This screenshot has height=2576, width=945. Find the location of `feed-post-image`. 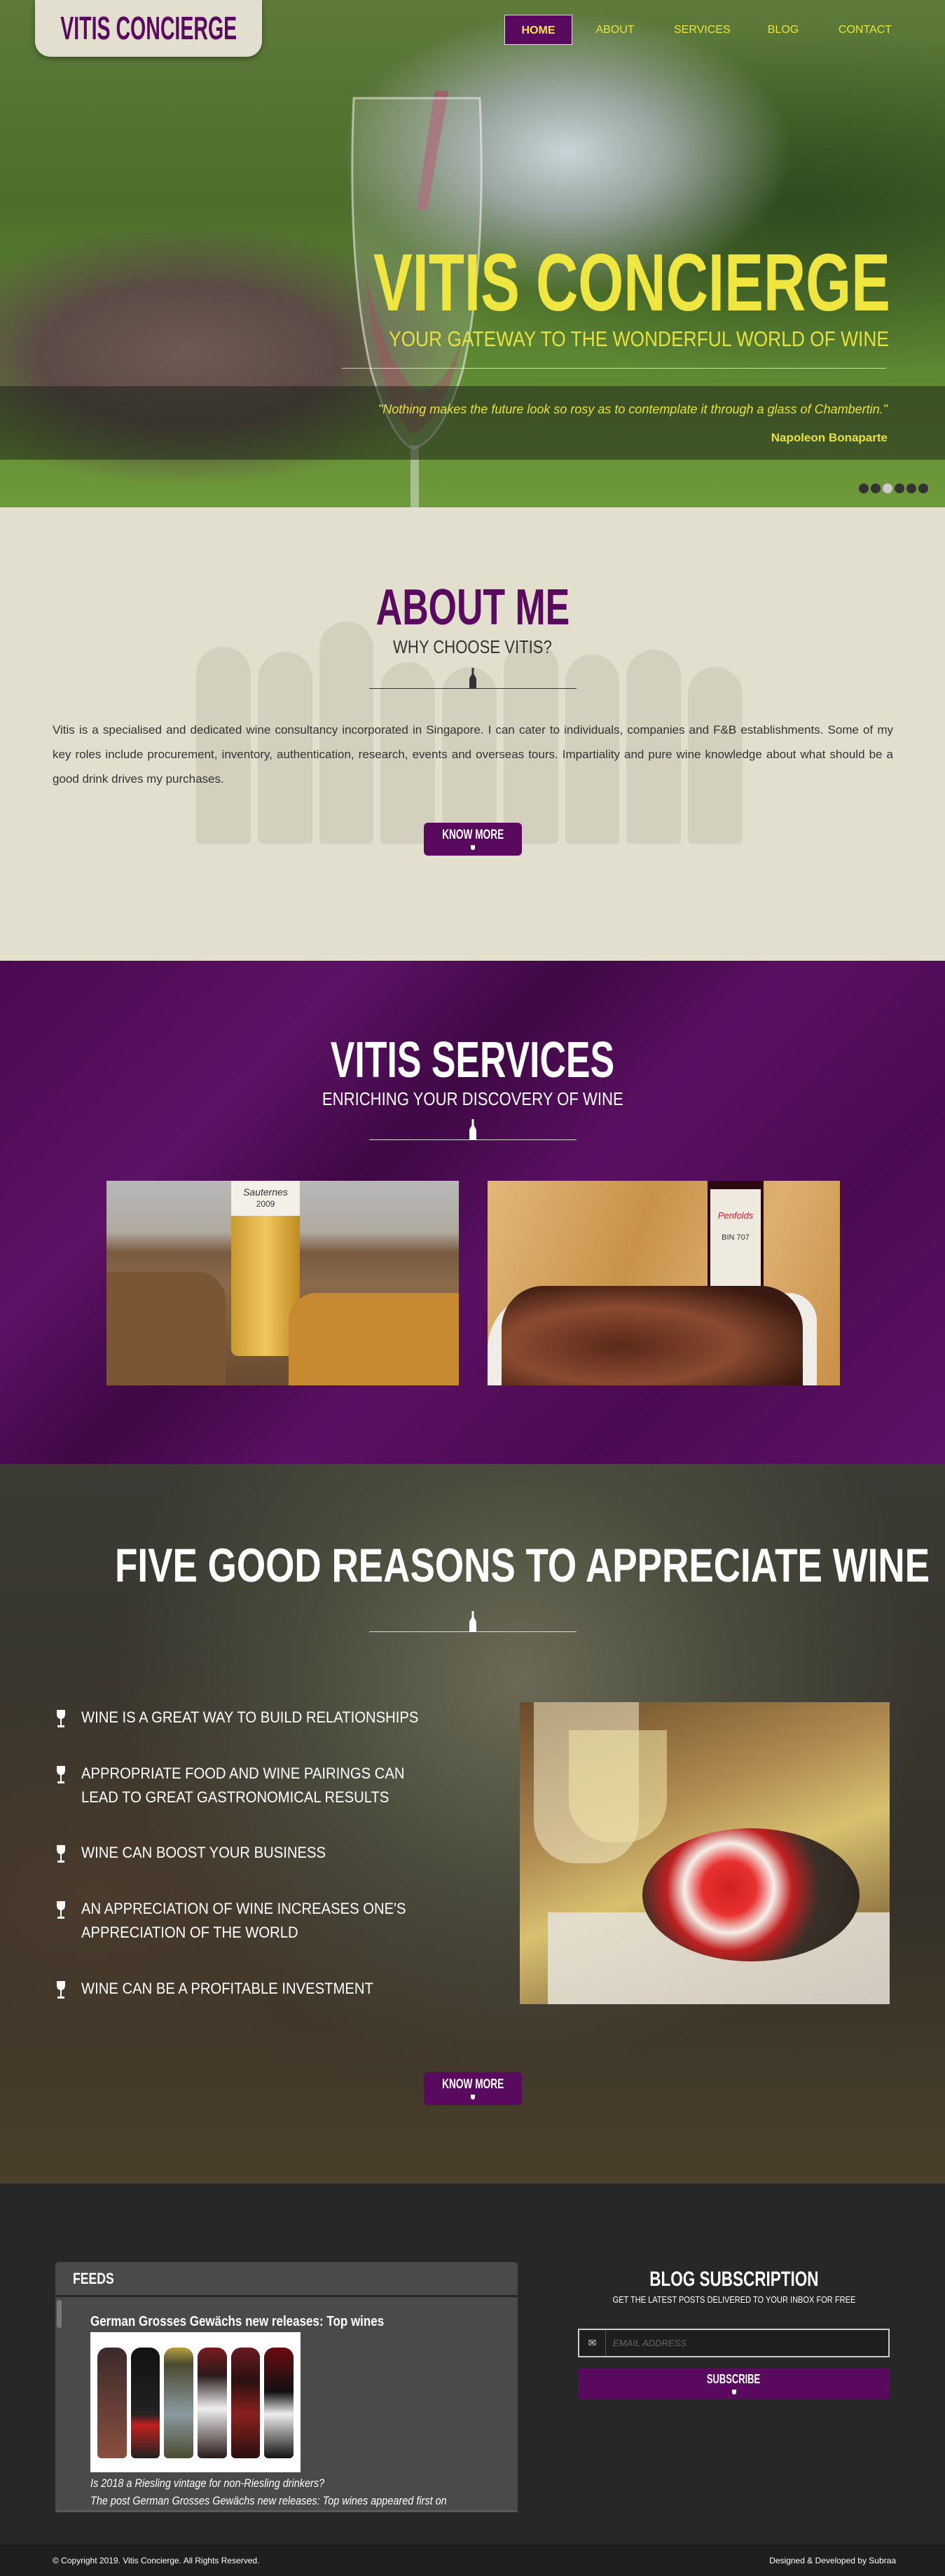

feed-post-image is located at coordinates (196, 2402).